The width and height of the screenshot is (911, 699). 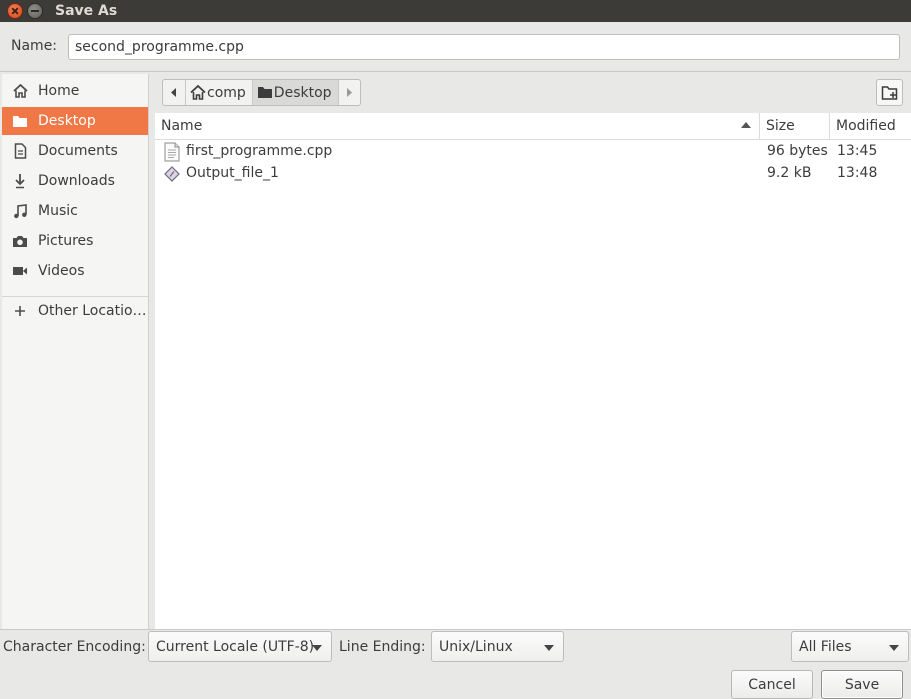 I want to click on video-icon, so click(x=20, y=271).